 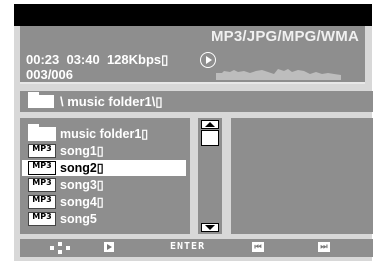 I want to click on time-bitrate-readout: 00:23 03:40 128Kbps▯, so click(x=97, y=59).